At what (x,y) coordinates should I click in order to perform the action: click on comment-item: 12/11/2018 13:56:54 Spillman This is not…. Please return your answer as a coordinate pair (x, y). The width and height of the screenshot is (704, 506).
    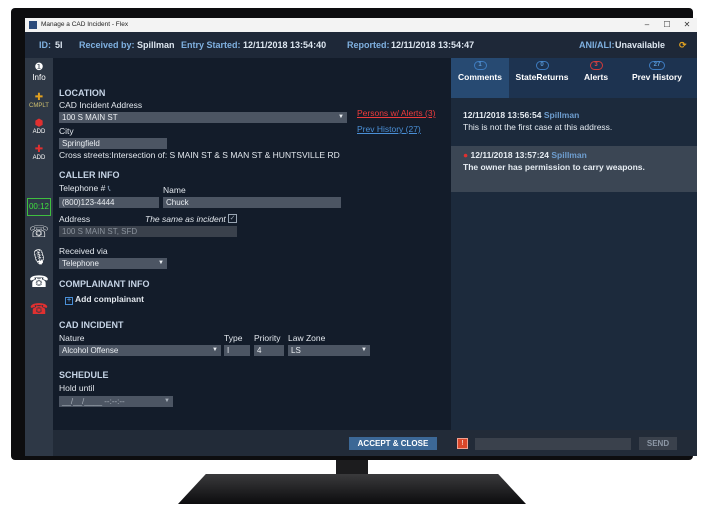
    Looking at the image, I should click on (574, 121).